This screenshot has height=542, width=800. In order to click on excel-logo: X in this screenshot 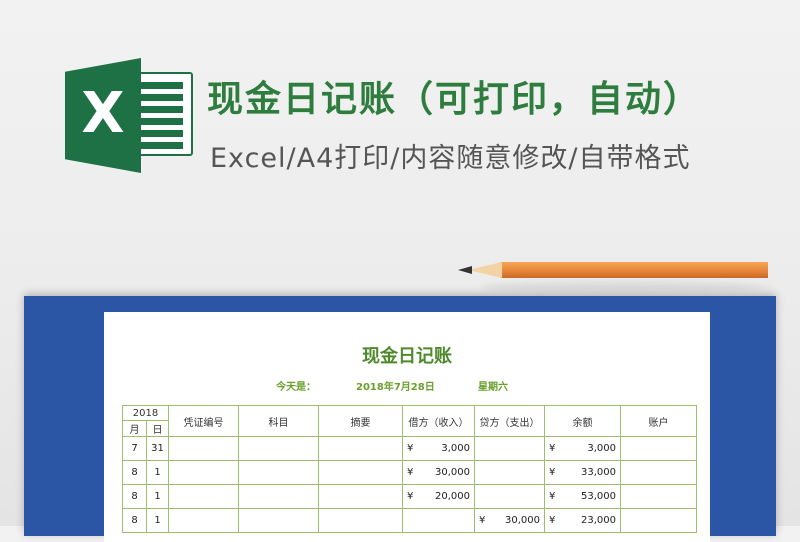, I will do `click(130, 115)`.